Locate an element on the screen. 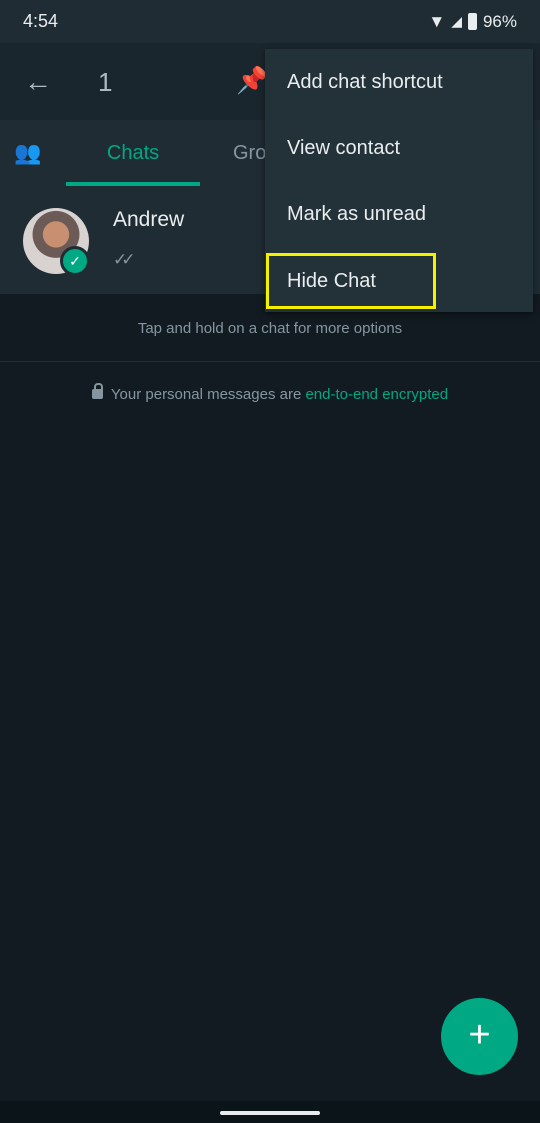 This screenshot has width=540, height=1123. signal-roaming-icon: ◢ is located at coordinates (456, 21).